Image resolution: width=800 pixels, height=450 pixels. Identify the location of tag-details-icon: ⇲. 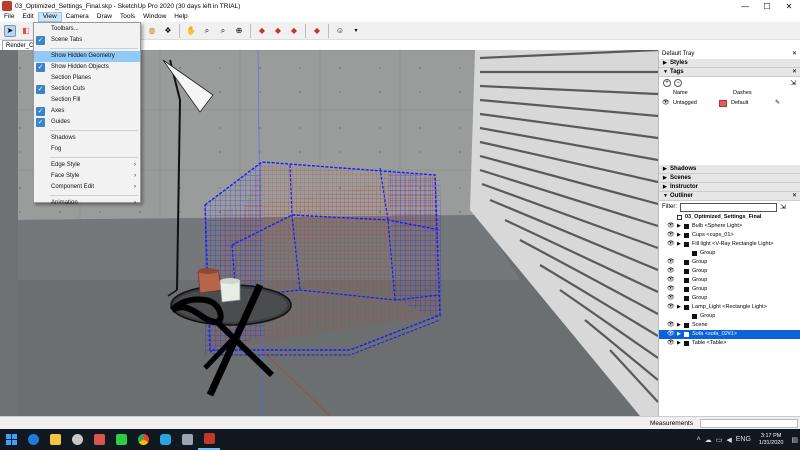
(793, 83).